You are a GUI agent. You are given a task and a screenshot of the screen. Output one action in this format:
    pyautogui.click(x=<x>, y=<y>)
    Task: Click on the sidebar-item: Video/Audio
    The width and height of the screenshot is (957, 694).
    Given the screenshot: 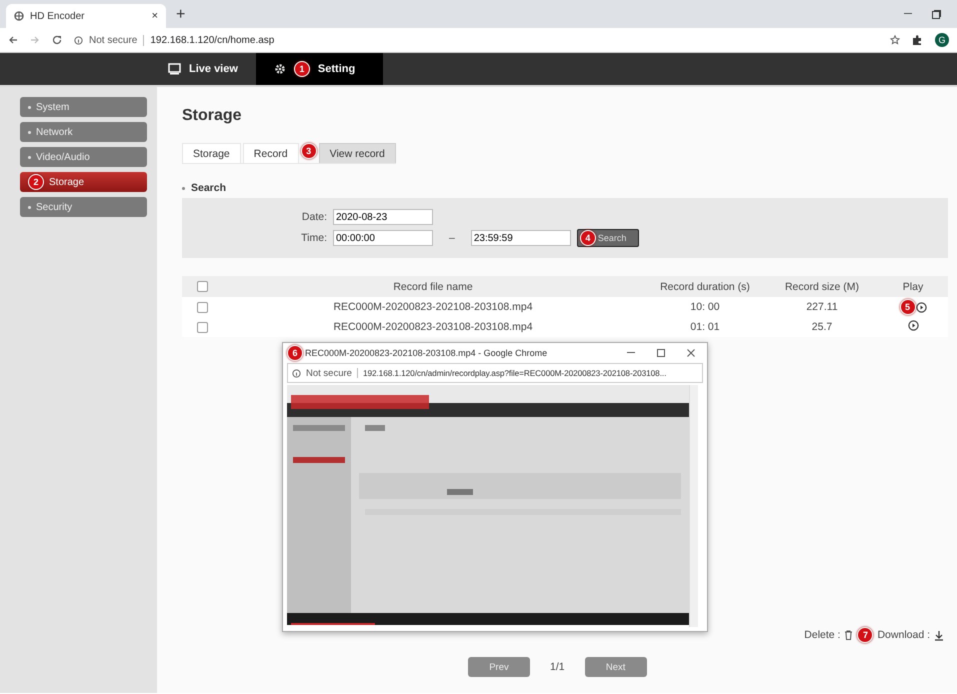 What is the action you would take?
    pyautogui.click(x=83, y=157)
    